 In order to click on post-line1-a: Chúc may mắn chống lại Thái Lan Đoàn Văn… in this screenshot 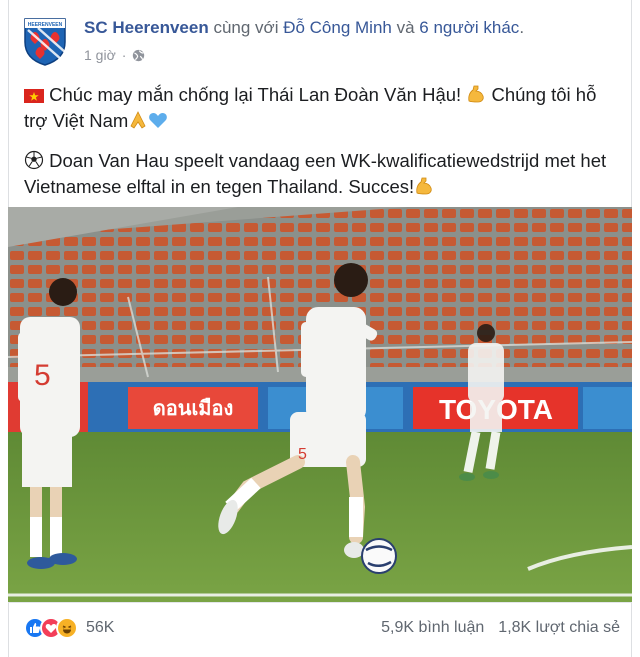, I will do `click(258, 94)`.